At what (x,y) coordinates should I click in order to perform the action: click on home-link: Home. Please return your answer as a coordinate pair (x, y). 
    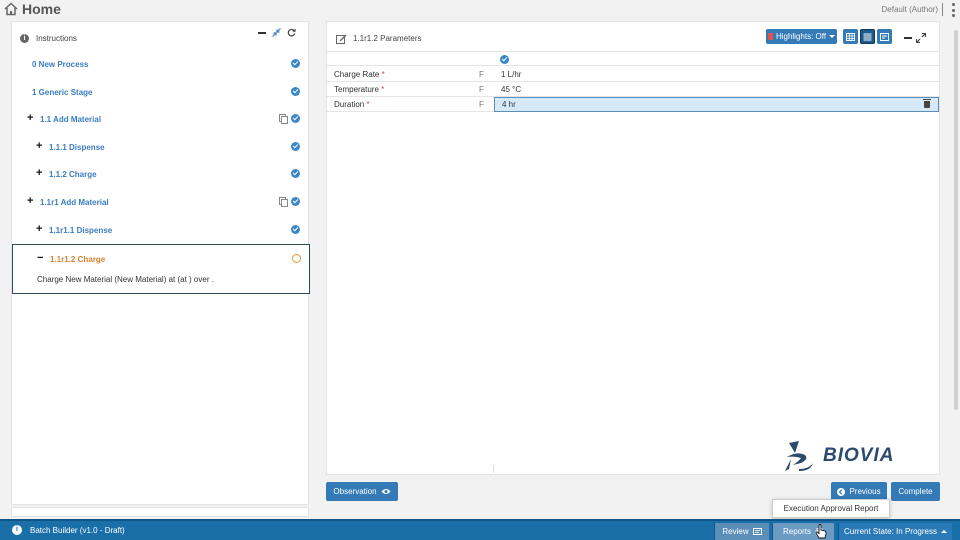
    Looking at the image, I should click on (32, 9).